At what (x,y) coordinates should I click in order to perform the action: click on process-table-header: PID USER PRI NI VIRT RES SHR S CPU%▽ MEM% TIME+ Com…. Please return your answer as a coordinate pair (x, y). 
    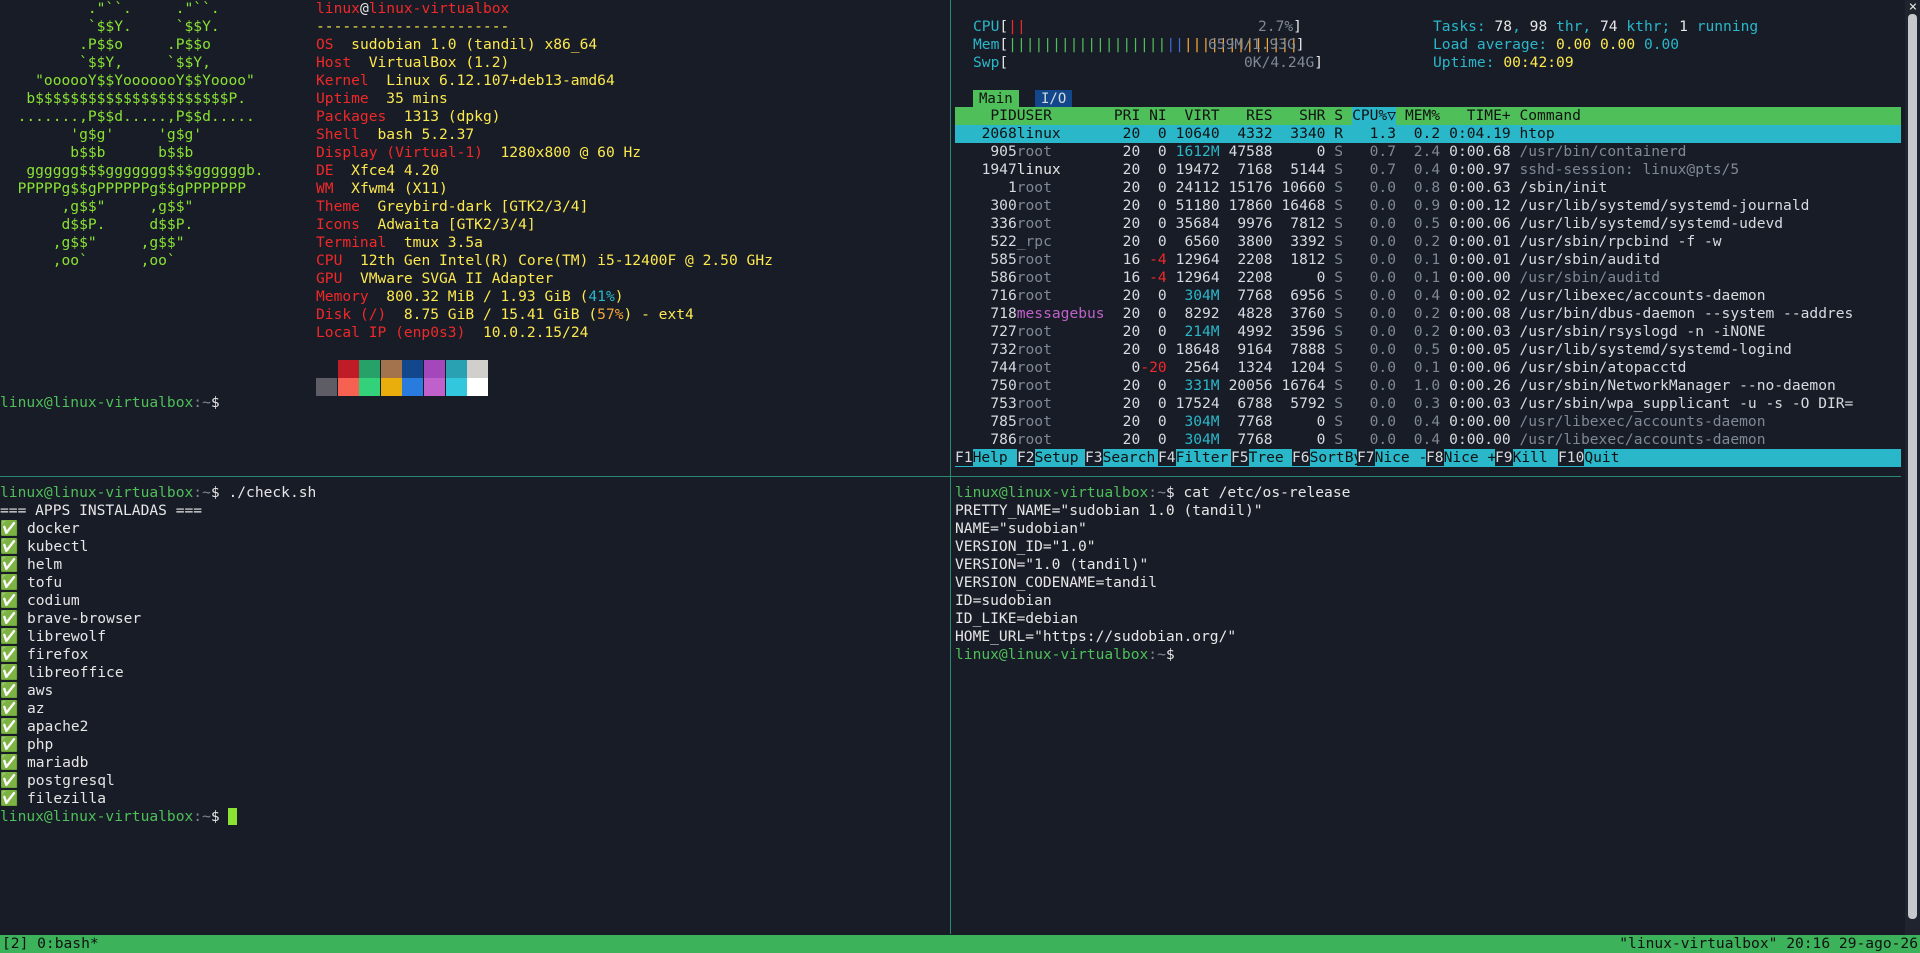
    Looking at the image, I should click on (1428, 116).